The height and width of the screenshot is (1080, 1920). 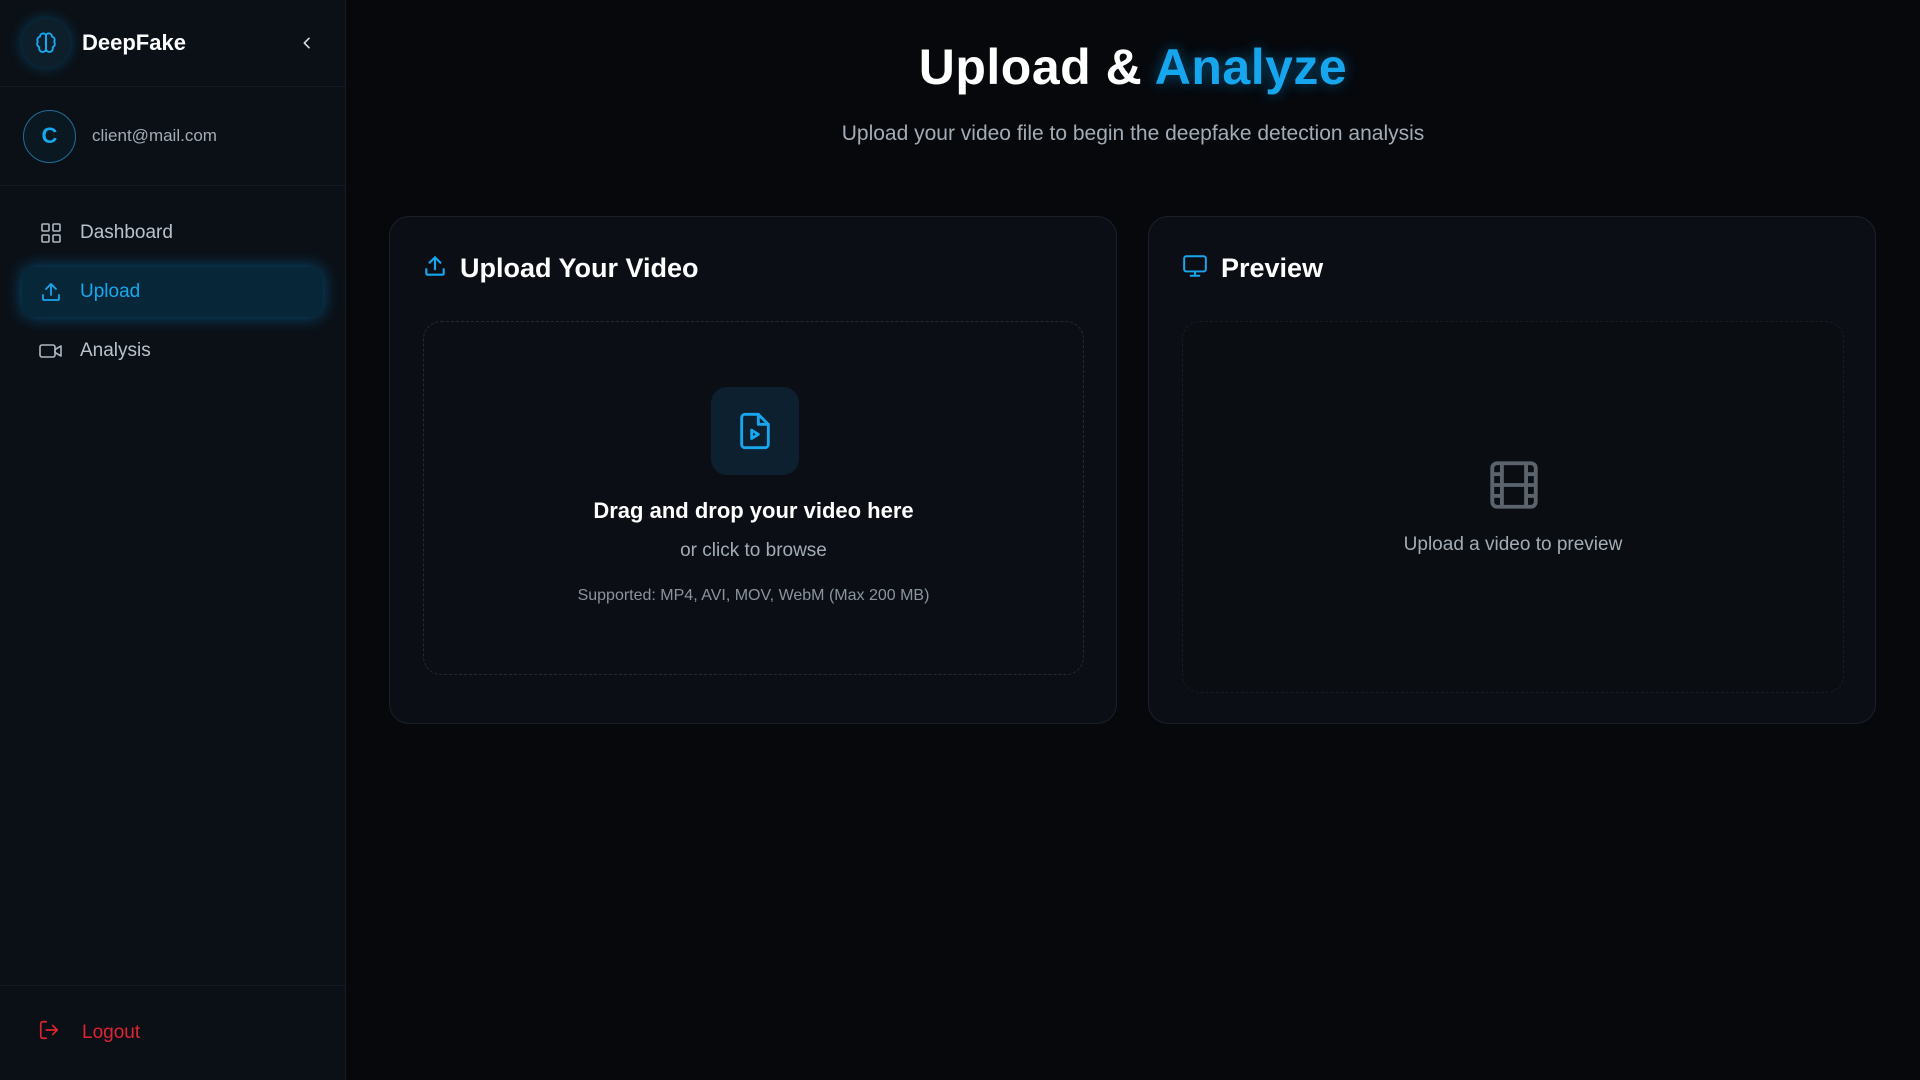 I want to click on grid-icon, so click(x=51, y=233).